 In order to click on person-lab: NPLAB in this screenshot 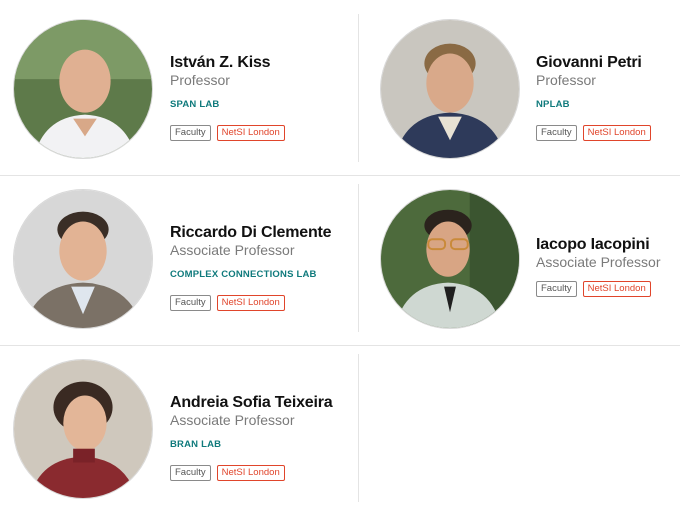, I will do `click(593, 105)`.